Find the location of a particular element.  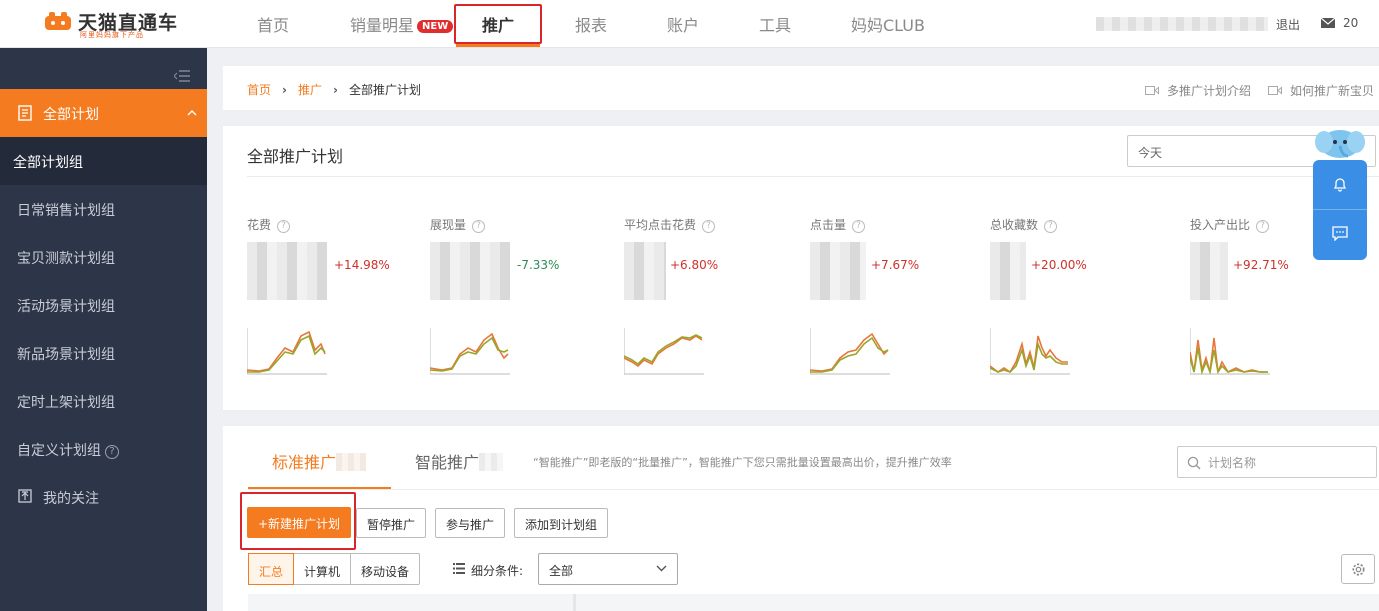

sidebar-all-plans: 全部计划 is located at coordinates (103, 113).